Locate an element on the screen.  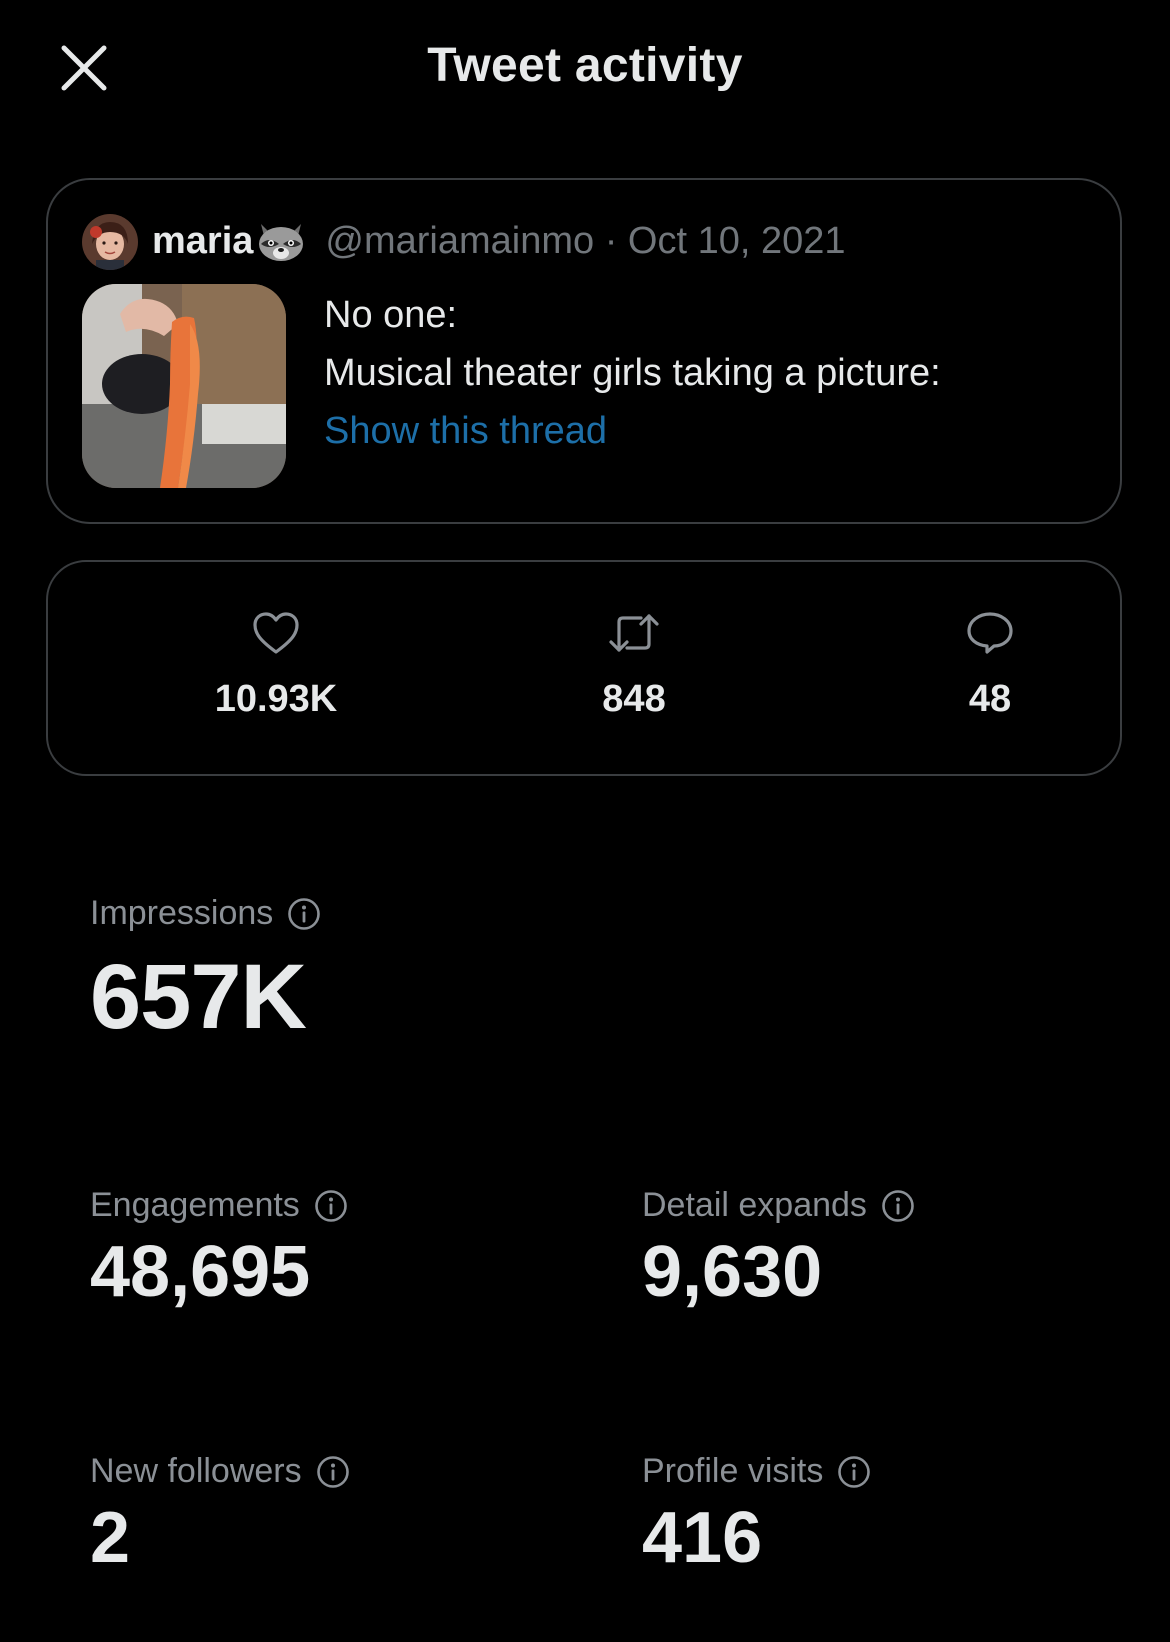
profile-visits-value: 416 is located at coordinates (702, 1538).